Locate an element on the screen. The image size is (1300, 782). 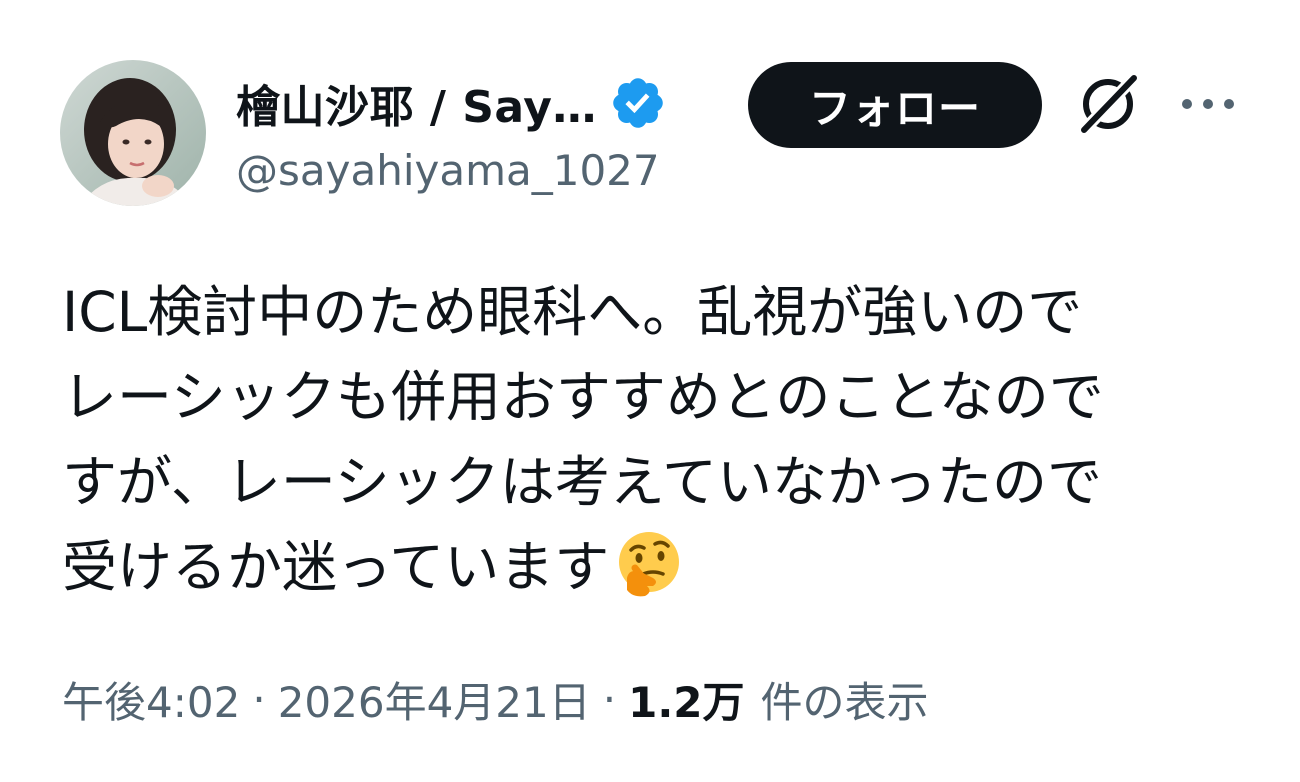
verified-badge-icon is located at coordinates (638, 103).